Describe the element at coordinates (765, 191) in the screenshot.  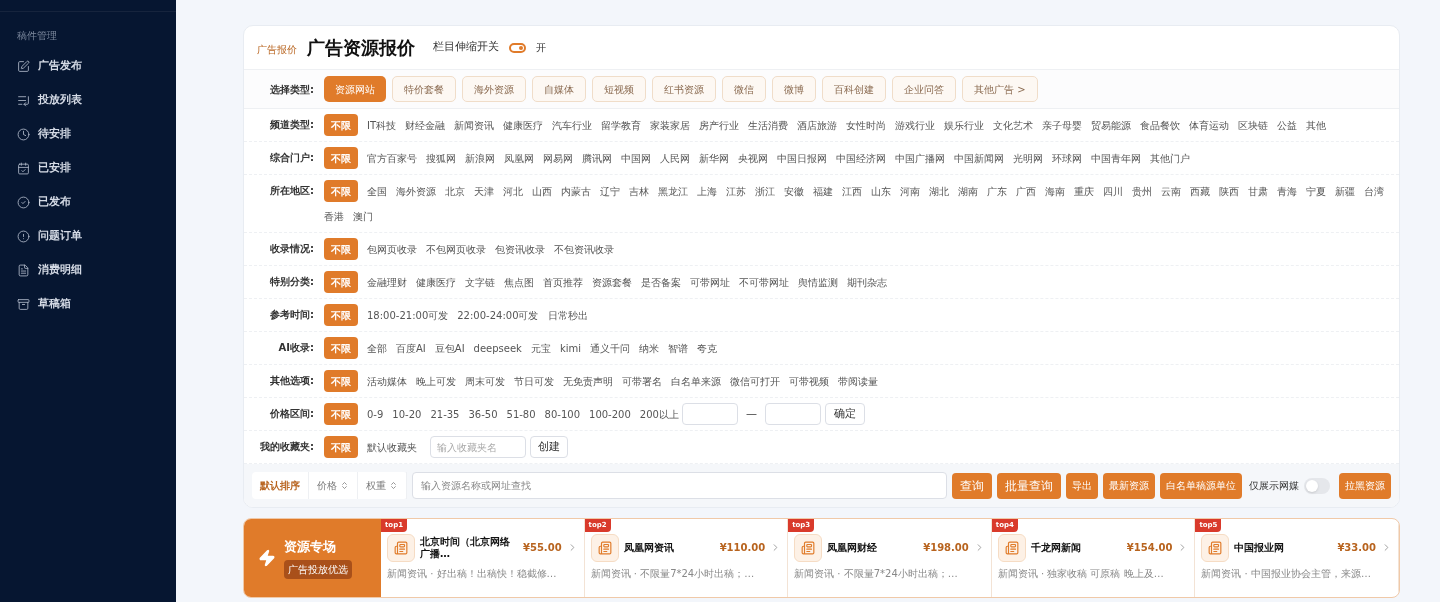
I see `filter-option: 浙江` at that location.